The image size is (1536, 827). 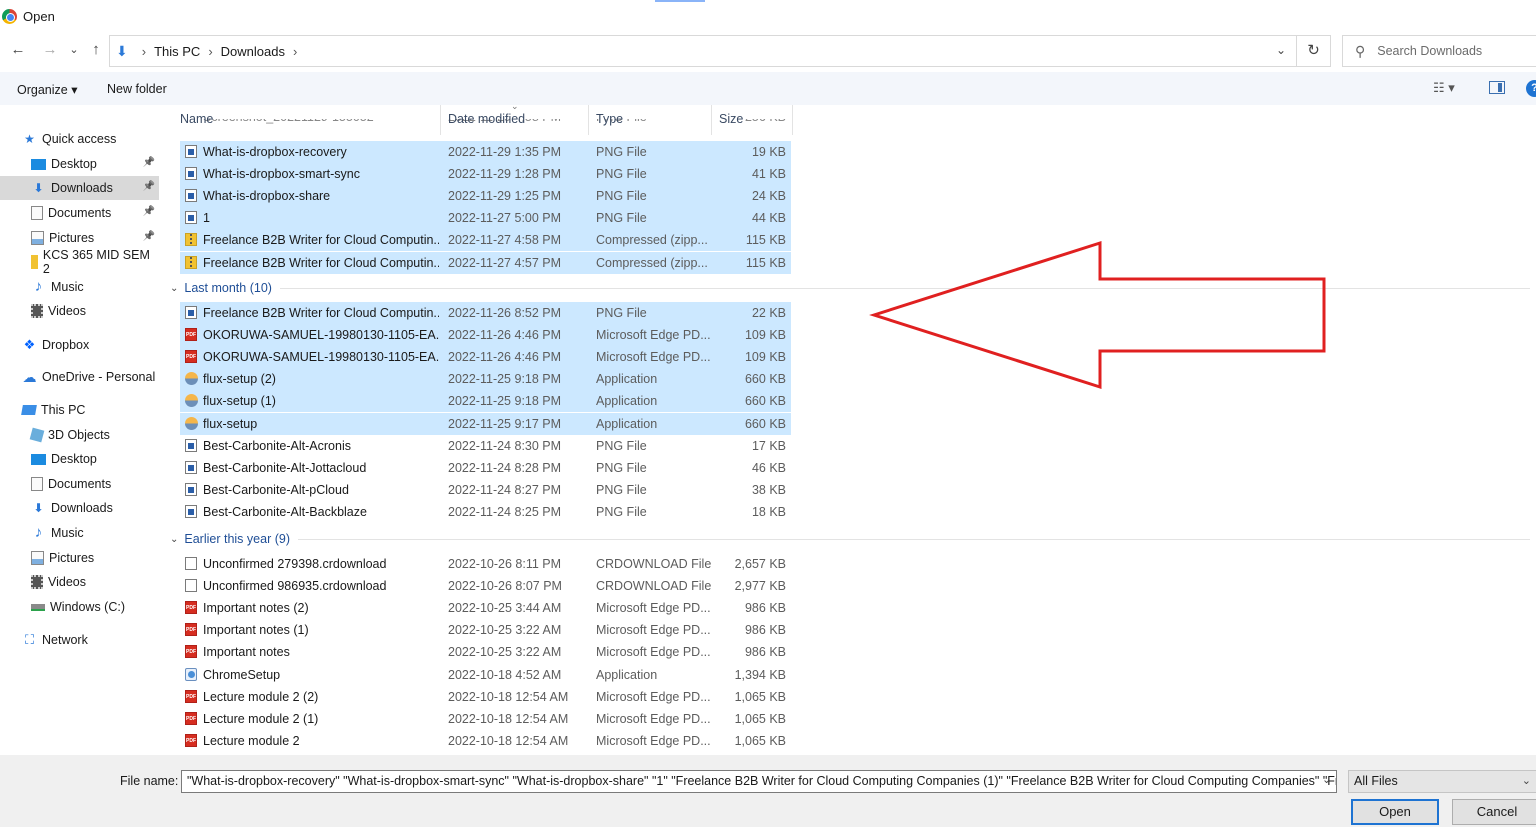 What do you see at coordinates (99, 377) in the screenshot?
I see `sidebar-item-label: OneDrive - Personal` at bounding box center [99, 377].